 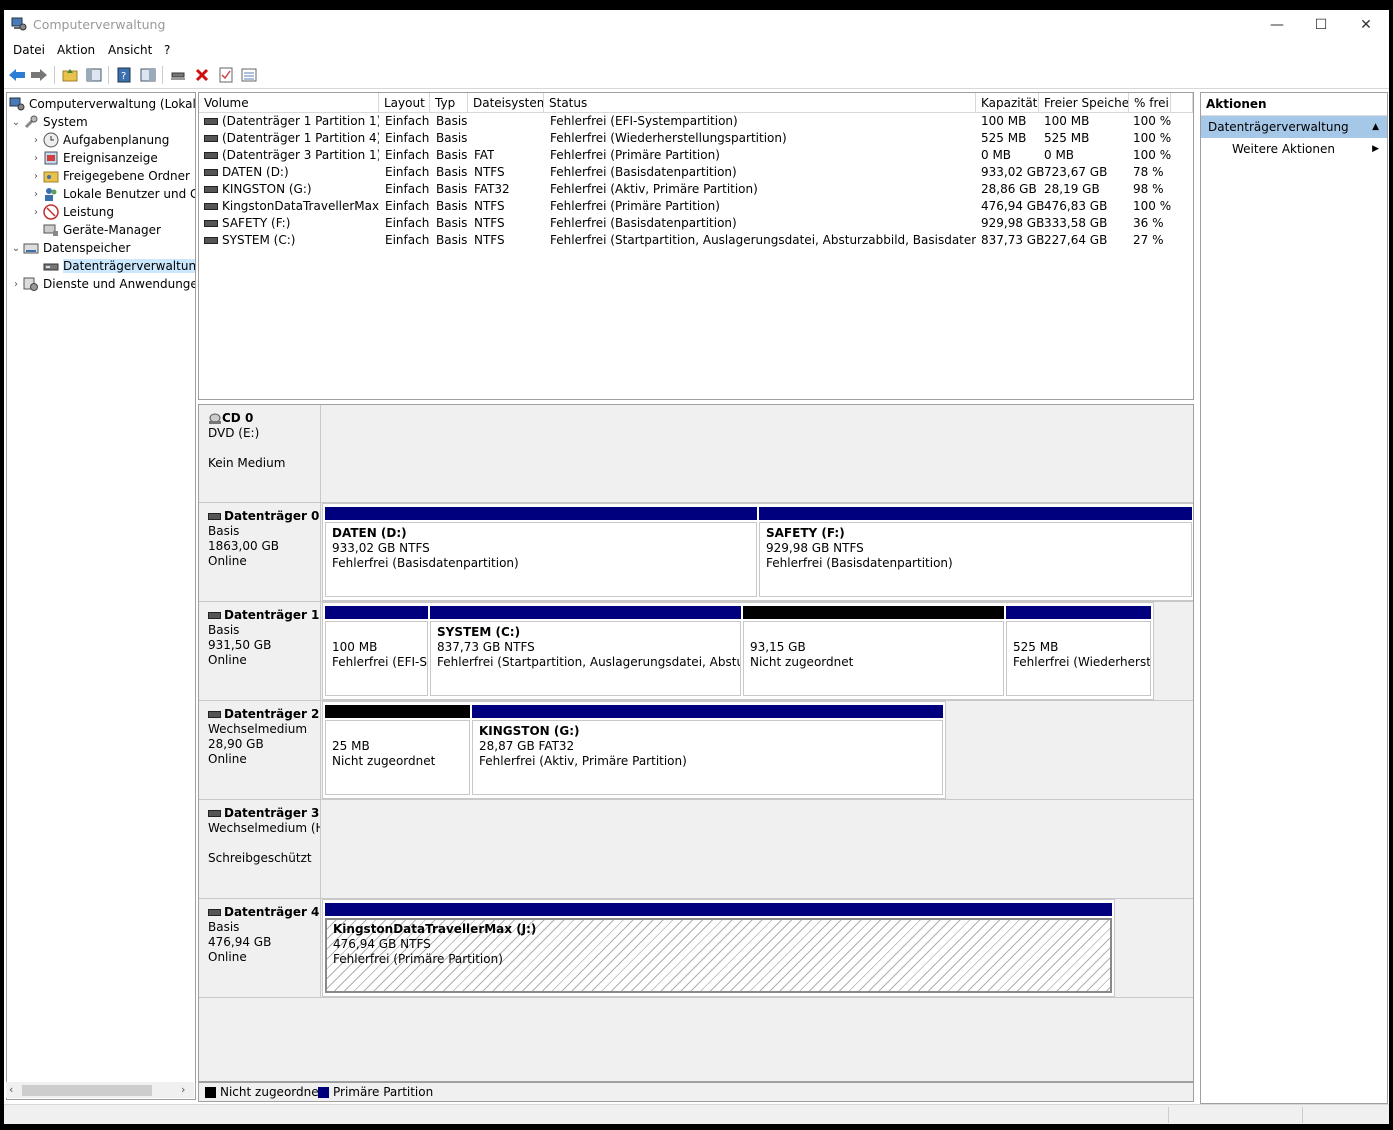 I want to click on menu-aktion: Aktion, so click(x=76, y=50).